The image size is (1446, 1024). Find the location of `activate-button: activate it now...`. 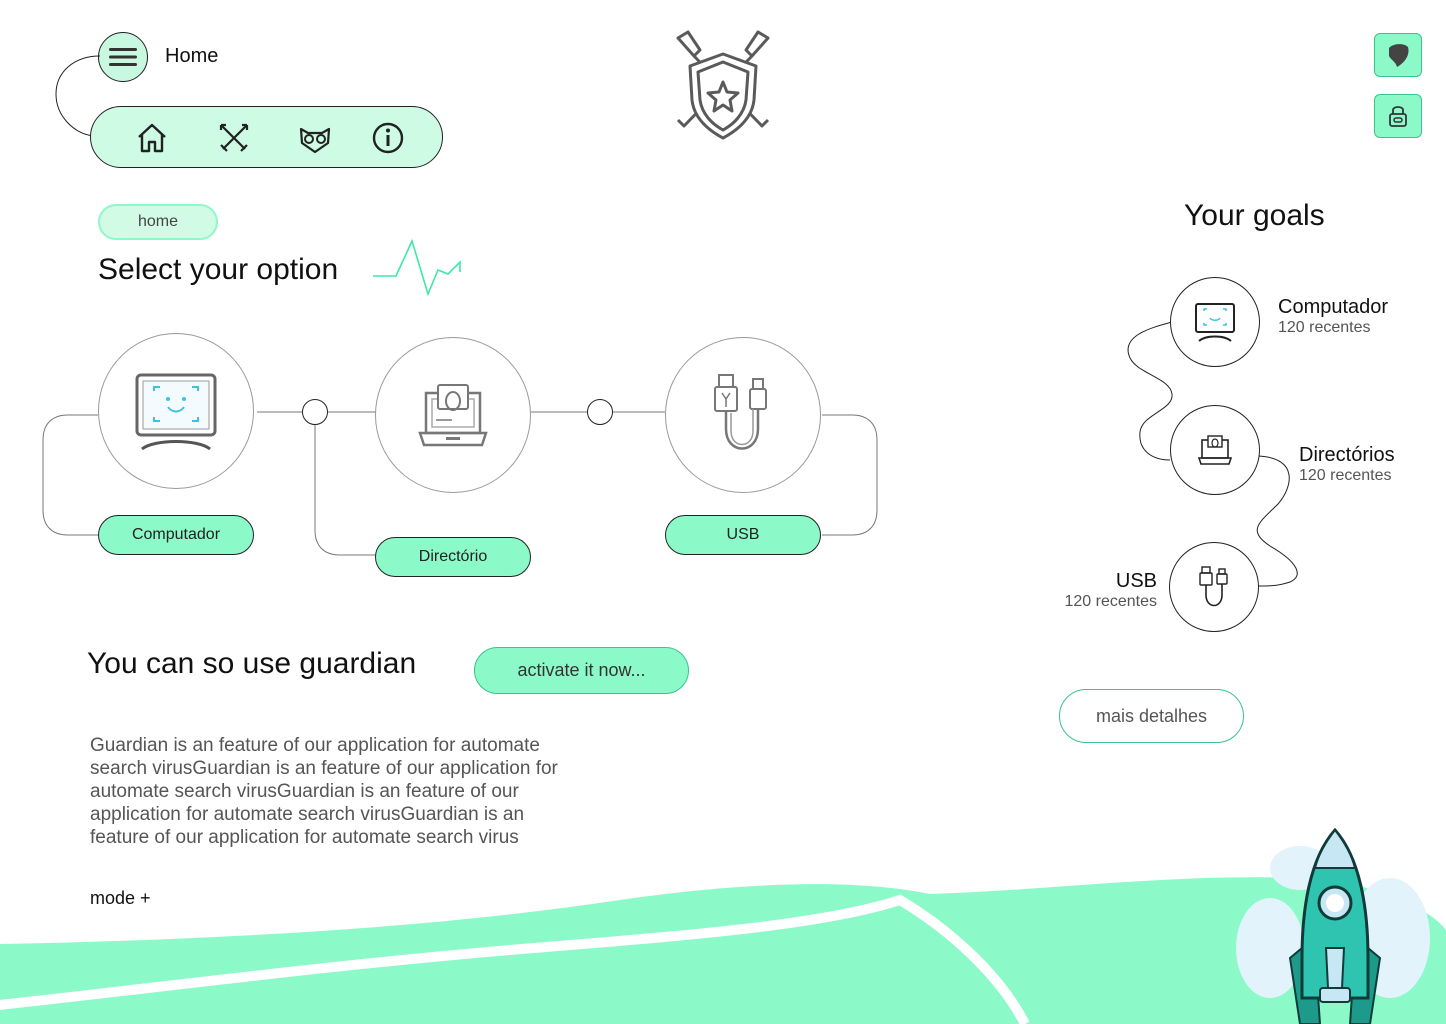

activate-button: activate it now... is located at coordinates (581, 670).